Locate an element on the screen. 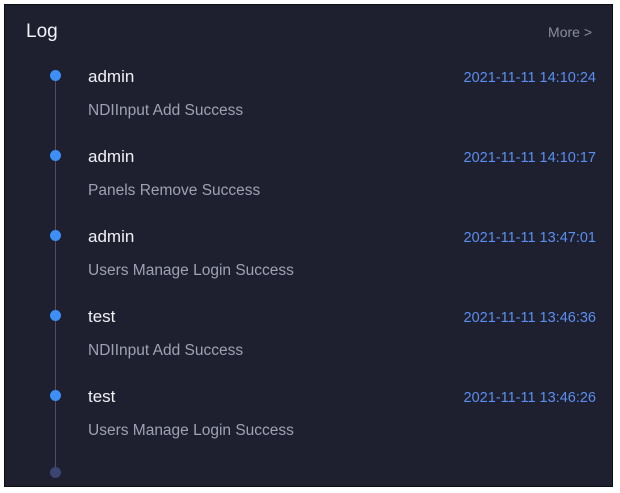 The height and width of the screenshot is (493, 620). more-link: More > is located at coordinates (570, 32).